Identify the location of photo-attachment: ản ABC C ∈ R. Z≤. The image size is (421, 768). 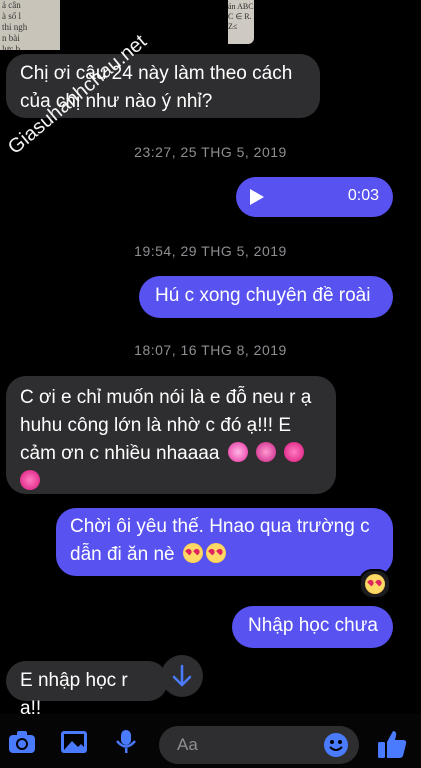
(241, 22).